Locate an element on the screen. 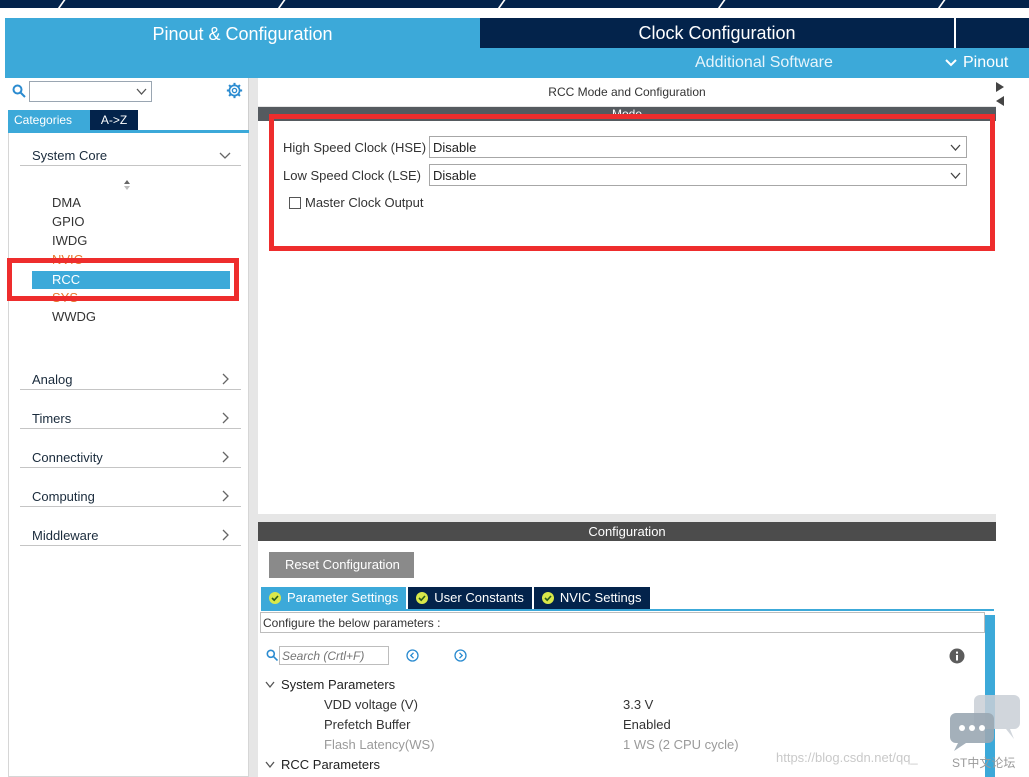 The height and width of the screenshot is (777, 1029). sub-toolbar: Additional Software Pinout is located at coordinates (754, 63).